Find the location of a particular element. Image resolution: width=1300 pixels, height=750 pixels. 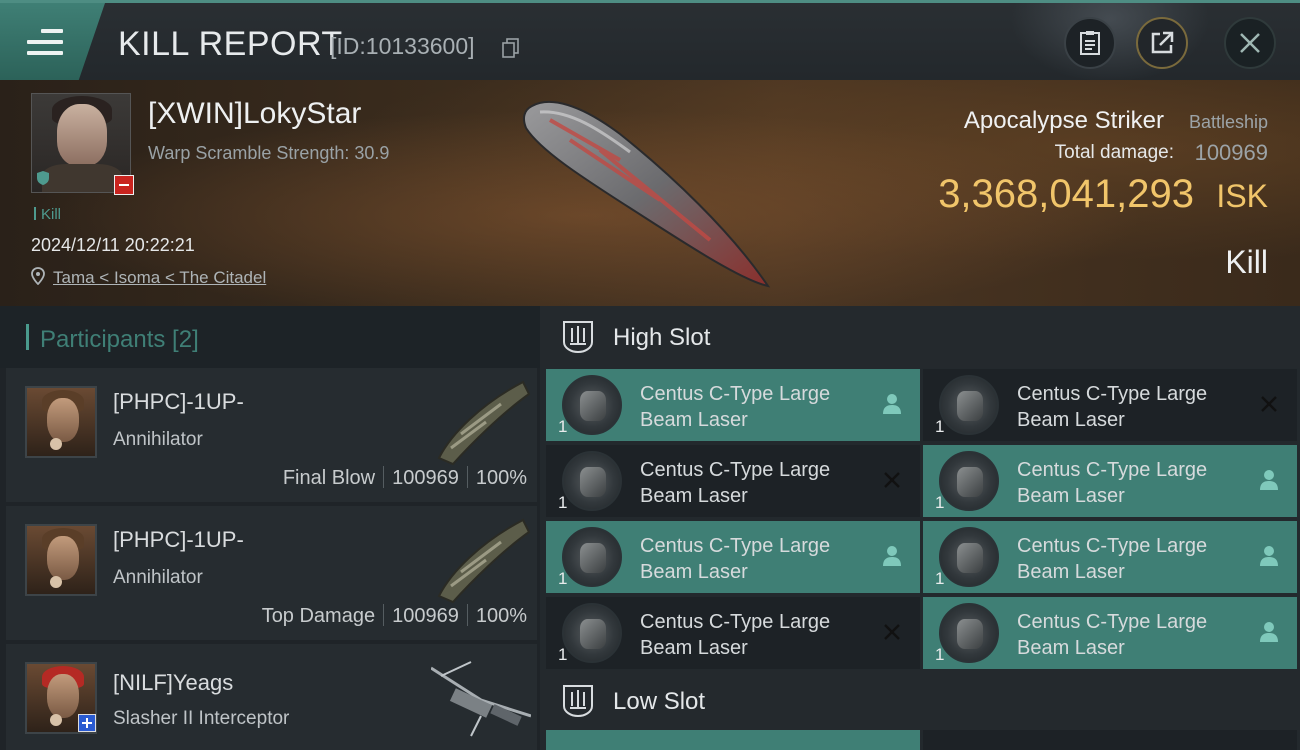

total-damage-value: 100969 is located at coordinates (1231, 152).